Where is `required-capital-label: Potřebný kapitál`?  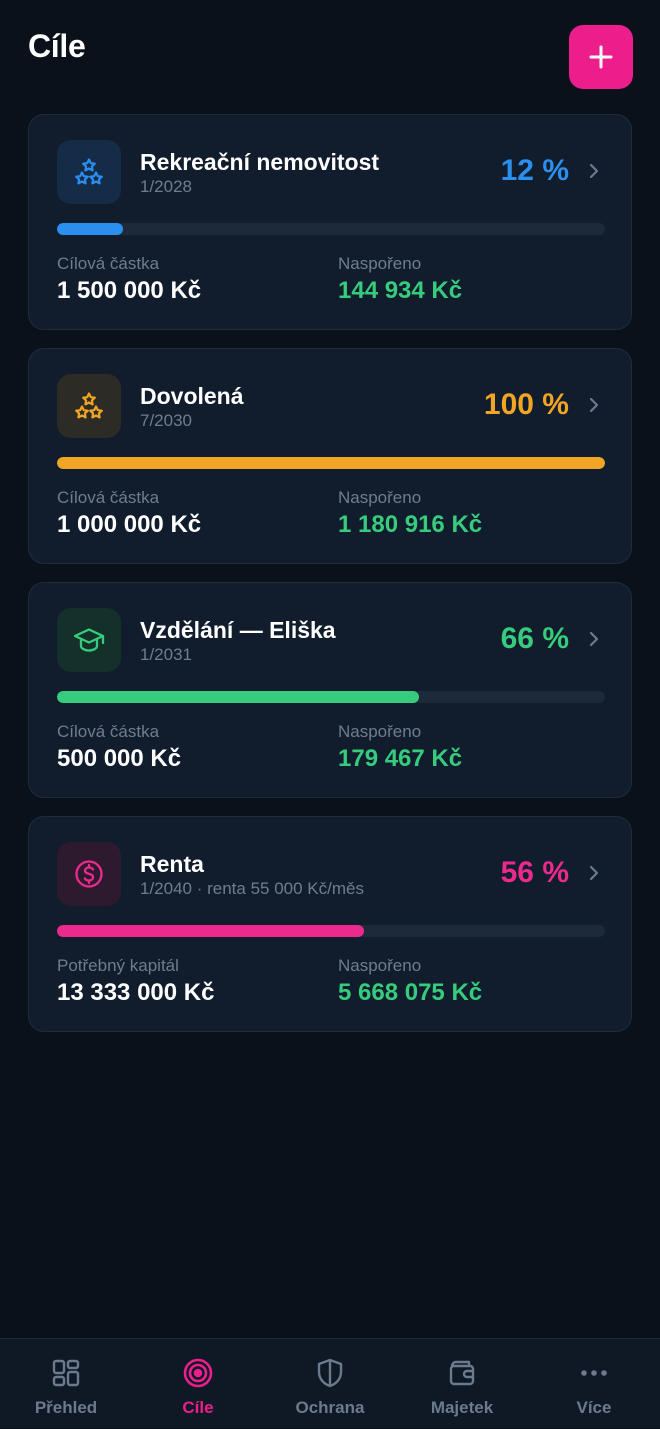
required-capital-label: Potřebný kapitál is located at coordinates (118, 965).